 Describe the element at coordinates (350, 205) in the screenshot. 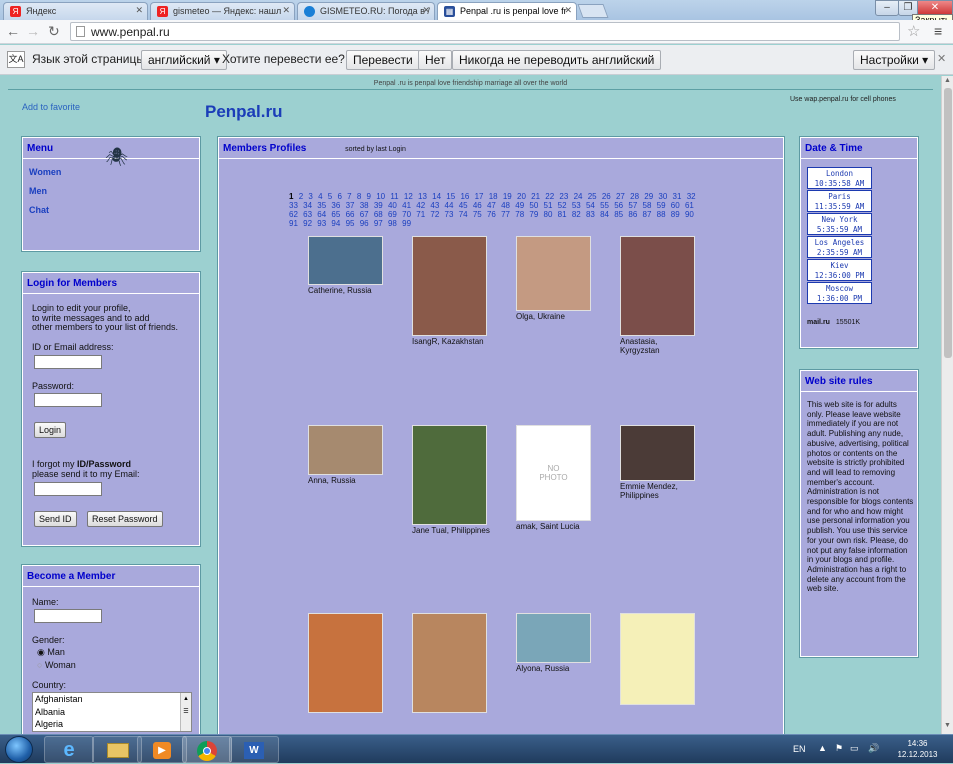

I see `page-link: 37` at that location.